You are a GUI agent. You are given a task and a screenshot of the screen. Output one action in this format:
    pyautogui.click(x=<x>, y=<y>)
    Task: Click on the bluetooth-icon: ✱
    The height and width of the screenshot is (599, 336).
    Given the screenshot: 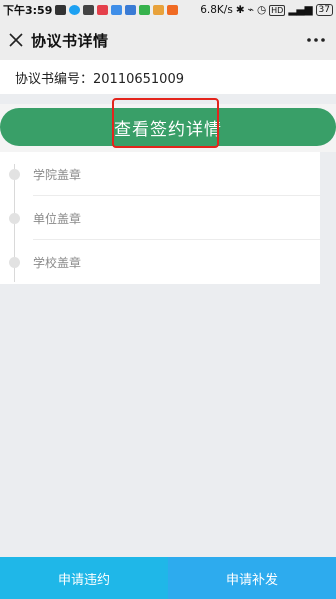 What is the action you would take?
    pyautogui.click(x=240, y=10)
    